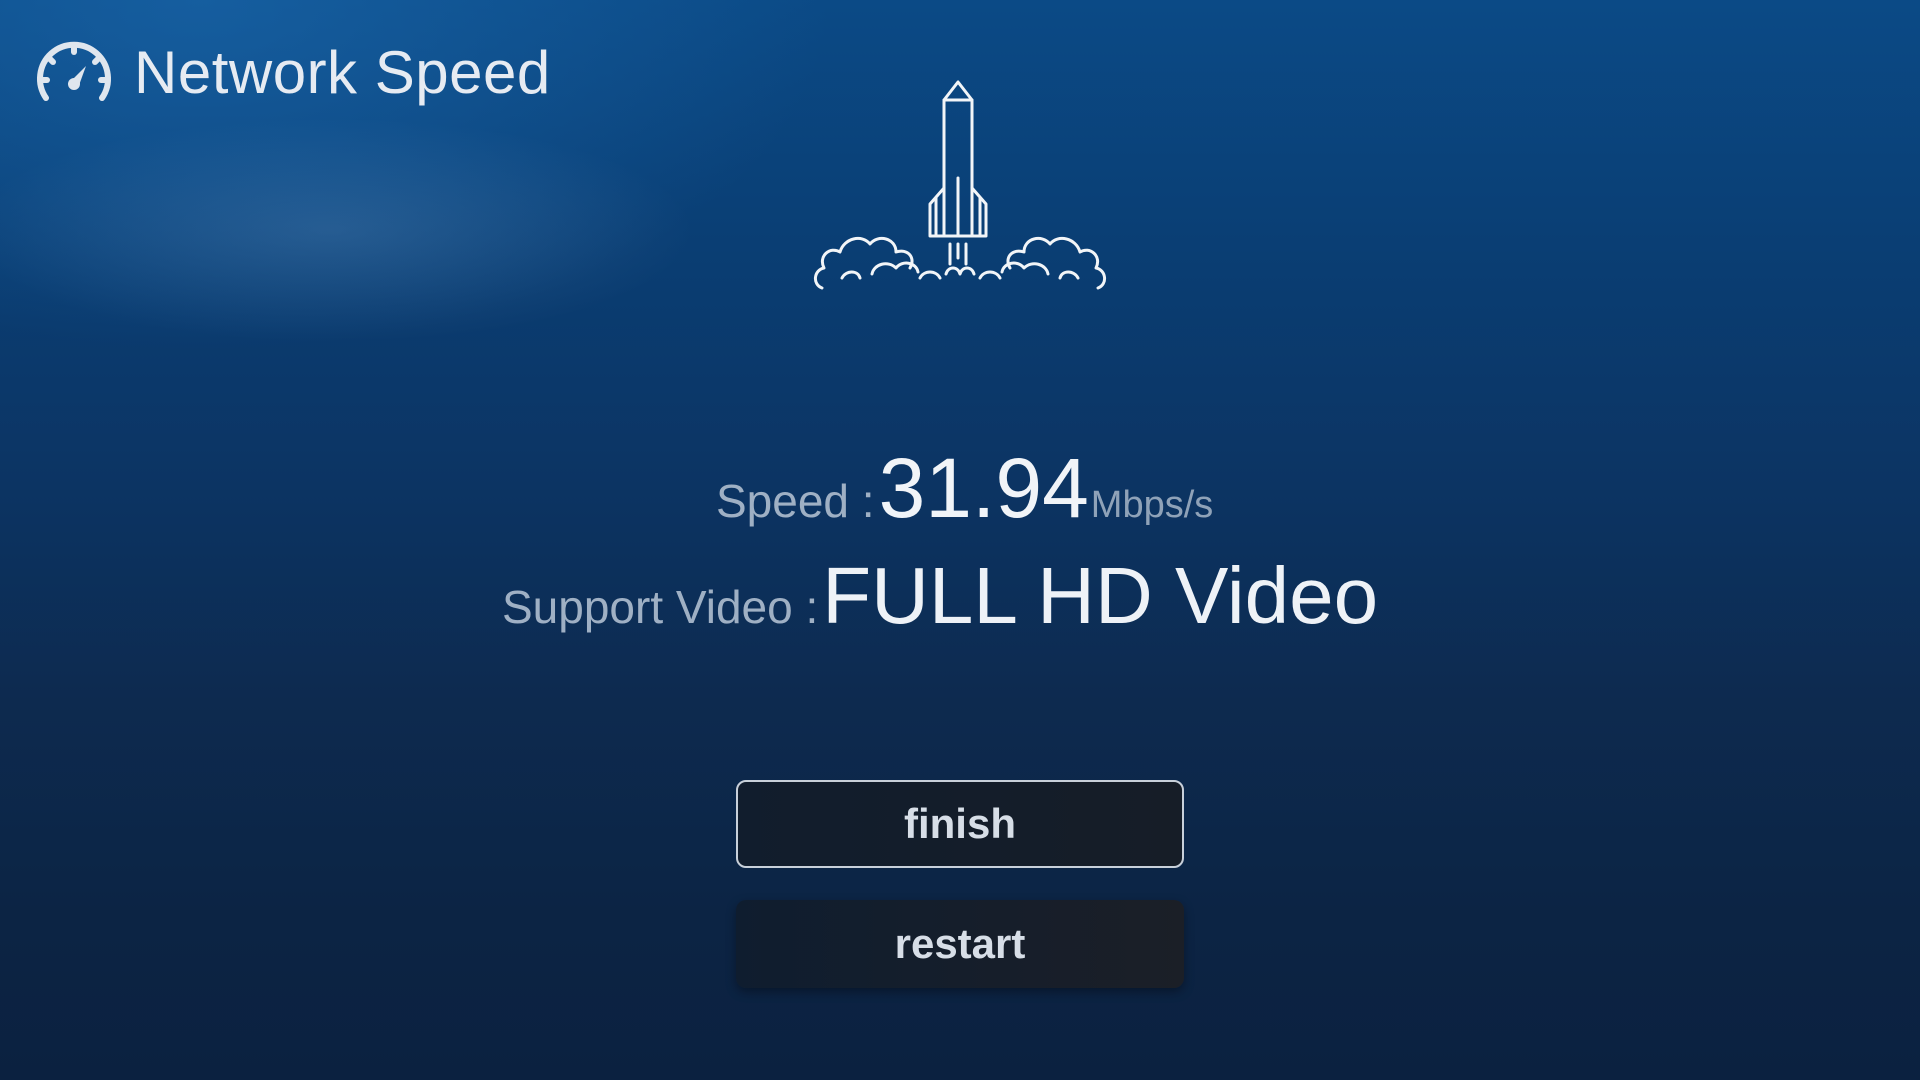 Image resolution: width=1920 pixels, height=1080 pixels. Describe the element at coordinates (960, 944) in the screenshot. I see `restart-button: restart` at that location.